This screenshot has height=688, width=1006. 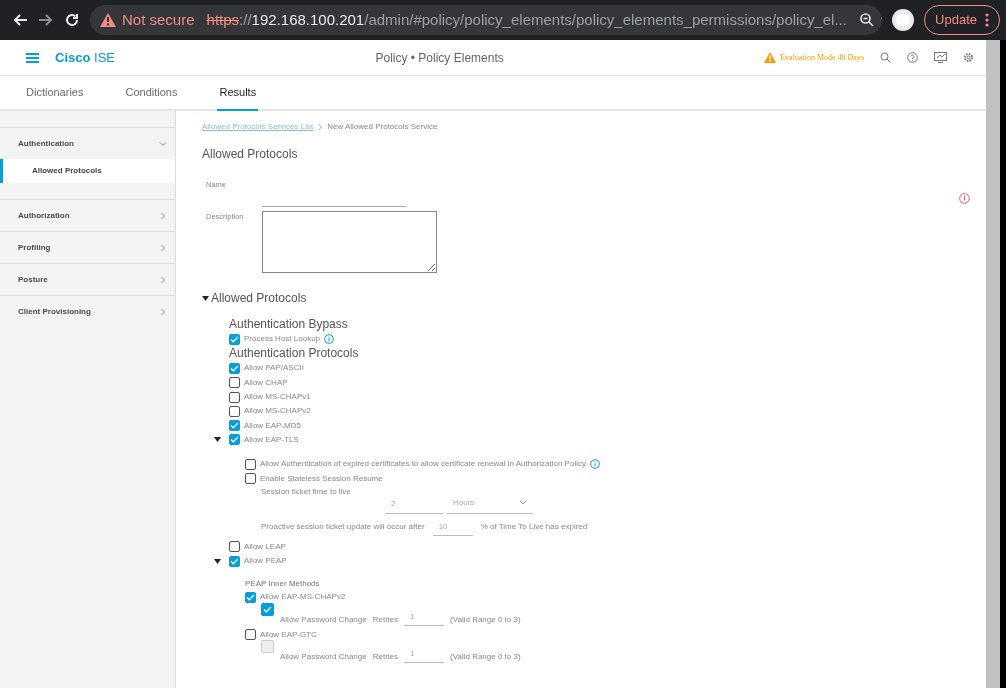 What do you see at coordinates (320, 127) in the screenshot?
I see `chevron-right-icon` at bounding box center [320, 127].